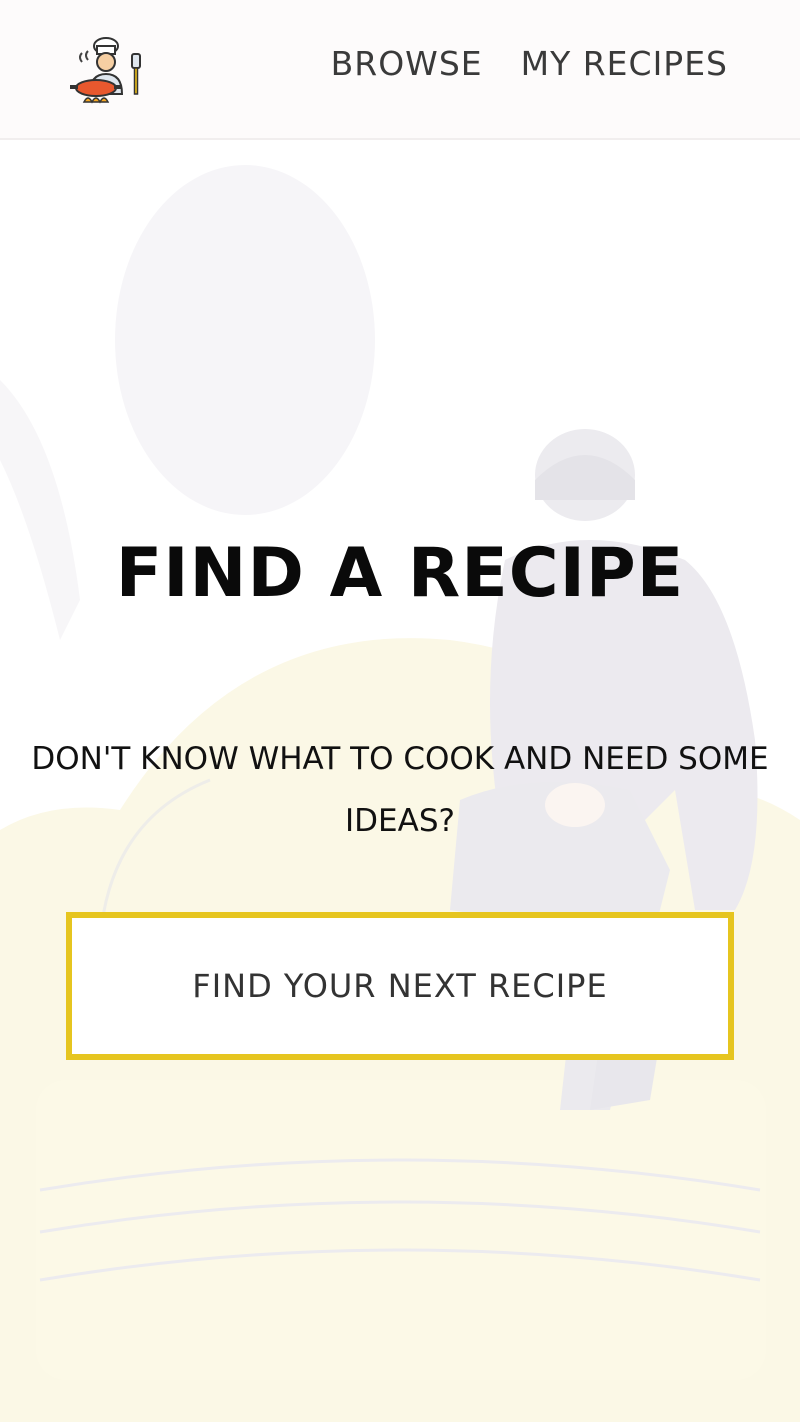 Image resolution: width=800 pixels, height=1422 pixels. Describe the element at coordinates (400, 986) in the screenshot. I see `find-recipe-button: FIND YOUR NEXT RECIPE` at that location.